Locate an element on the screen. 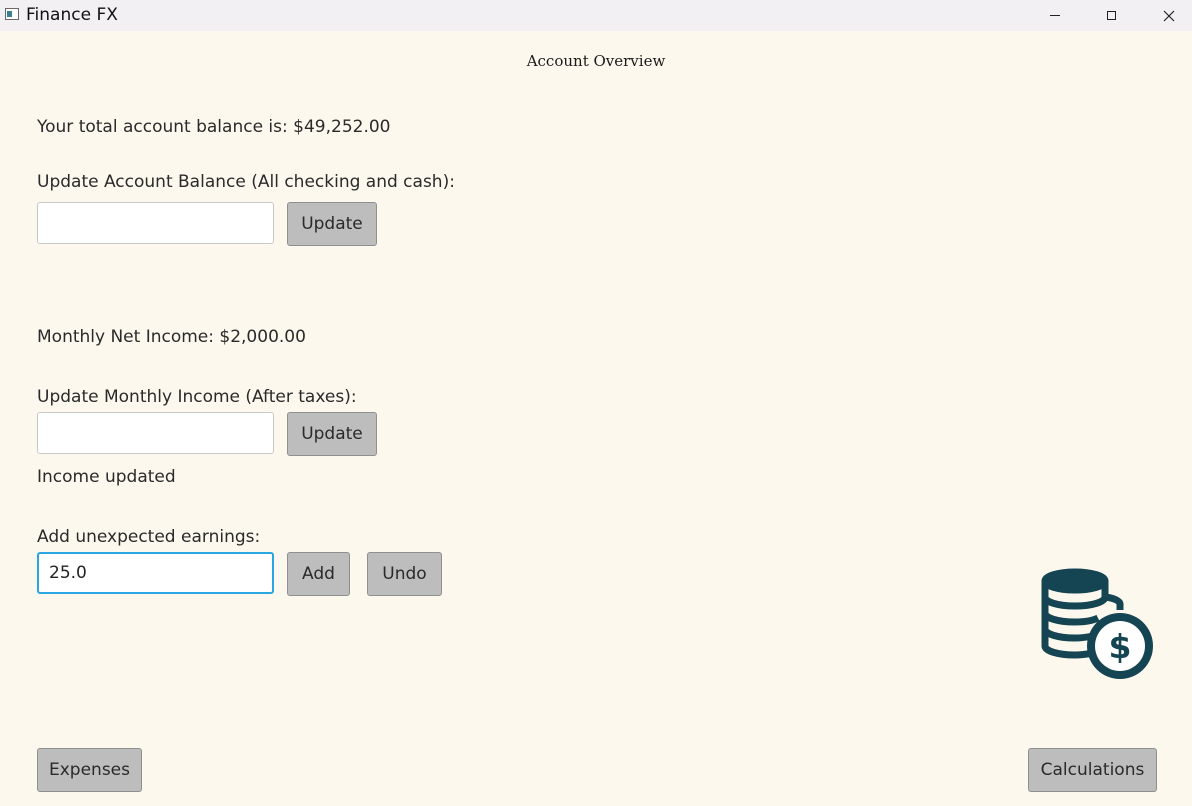 This screenshot has height=806, width=1192. close-icon is located at coordinates (1169, 15).